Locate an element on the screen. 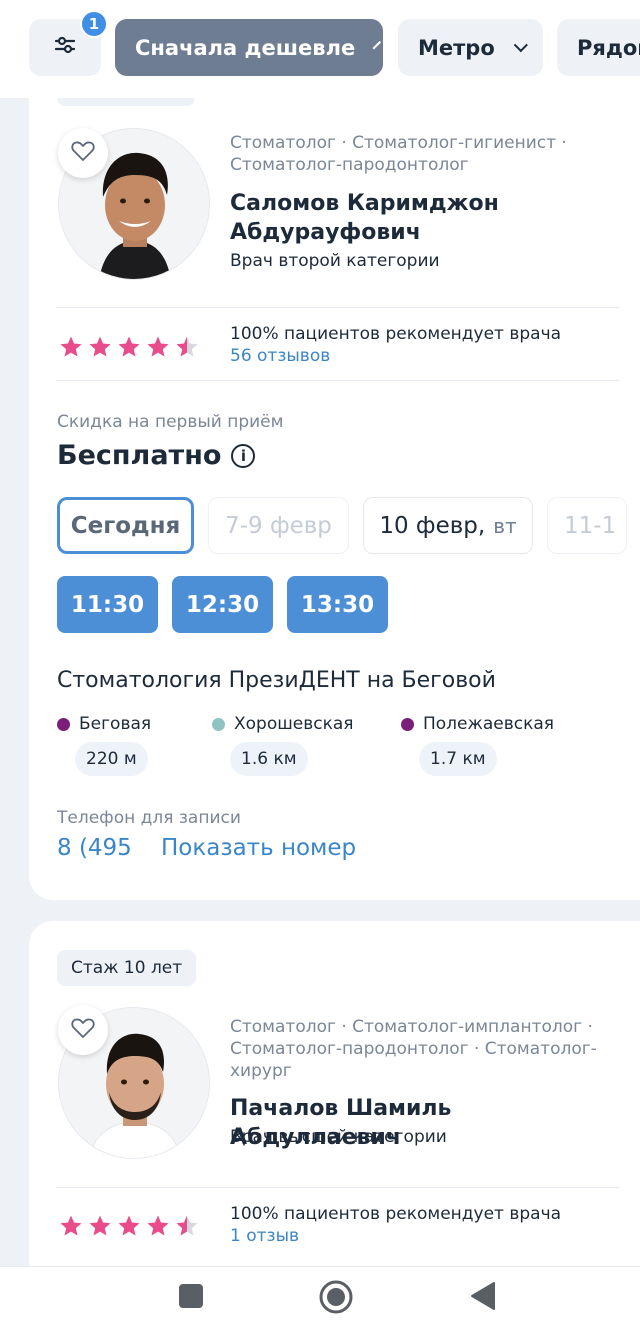  triangle-back-icon is located at coordinates (483, 1298).